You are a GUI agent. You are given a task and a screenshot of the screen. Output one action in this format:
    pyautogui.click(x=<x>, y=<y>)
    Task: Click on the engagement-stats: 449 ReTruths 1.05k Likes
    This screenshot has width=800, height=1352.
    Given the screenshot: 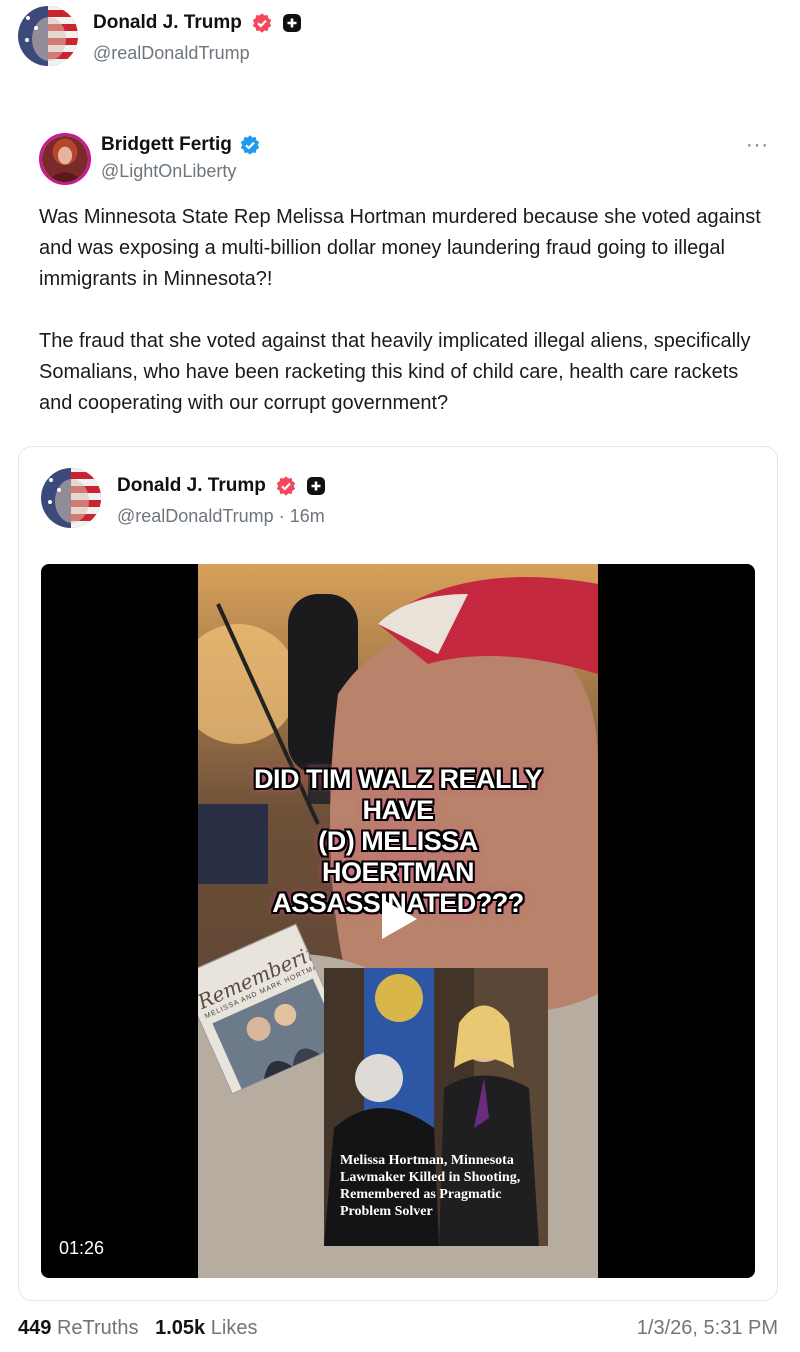 What is the action you would take?
    pyautogui.click(x=137, y=1328)
    